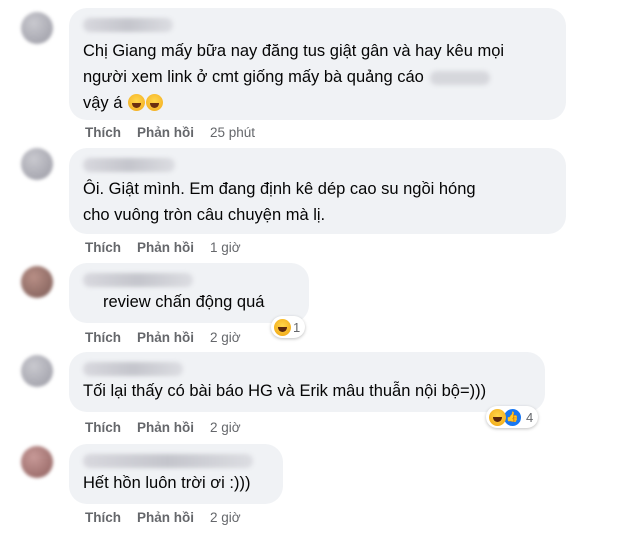 The height and width of the screenshot is (534, 620). Describe the element at coordinates (460, 77) in the screenshot. I see `blurred-text` at that location.